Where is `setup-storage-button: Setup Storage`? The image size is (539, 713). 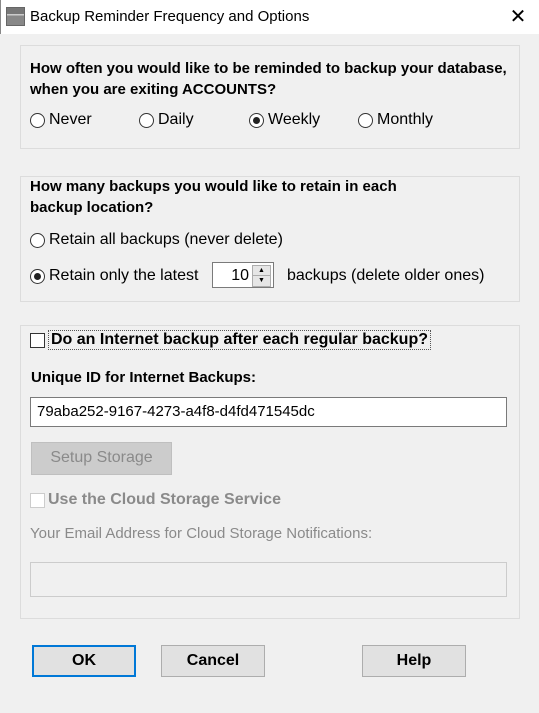
setup-storage-button: Setup Storage is located at coordinates (101, 458).